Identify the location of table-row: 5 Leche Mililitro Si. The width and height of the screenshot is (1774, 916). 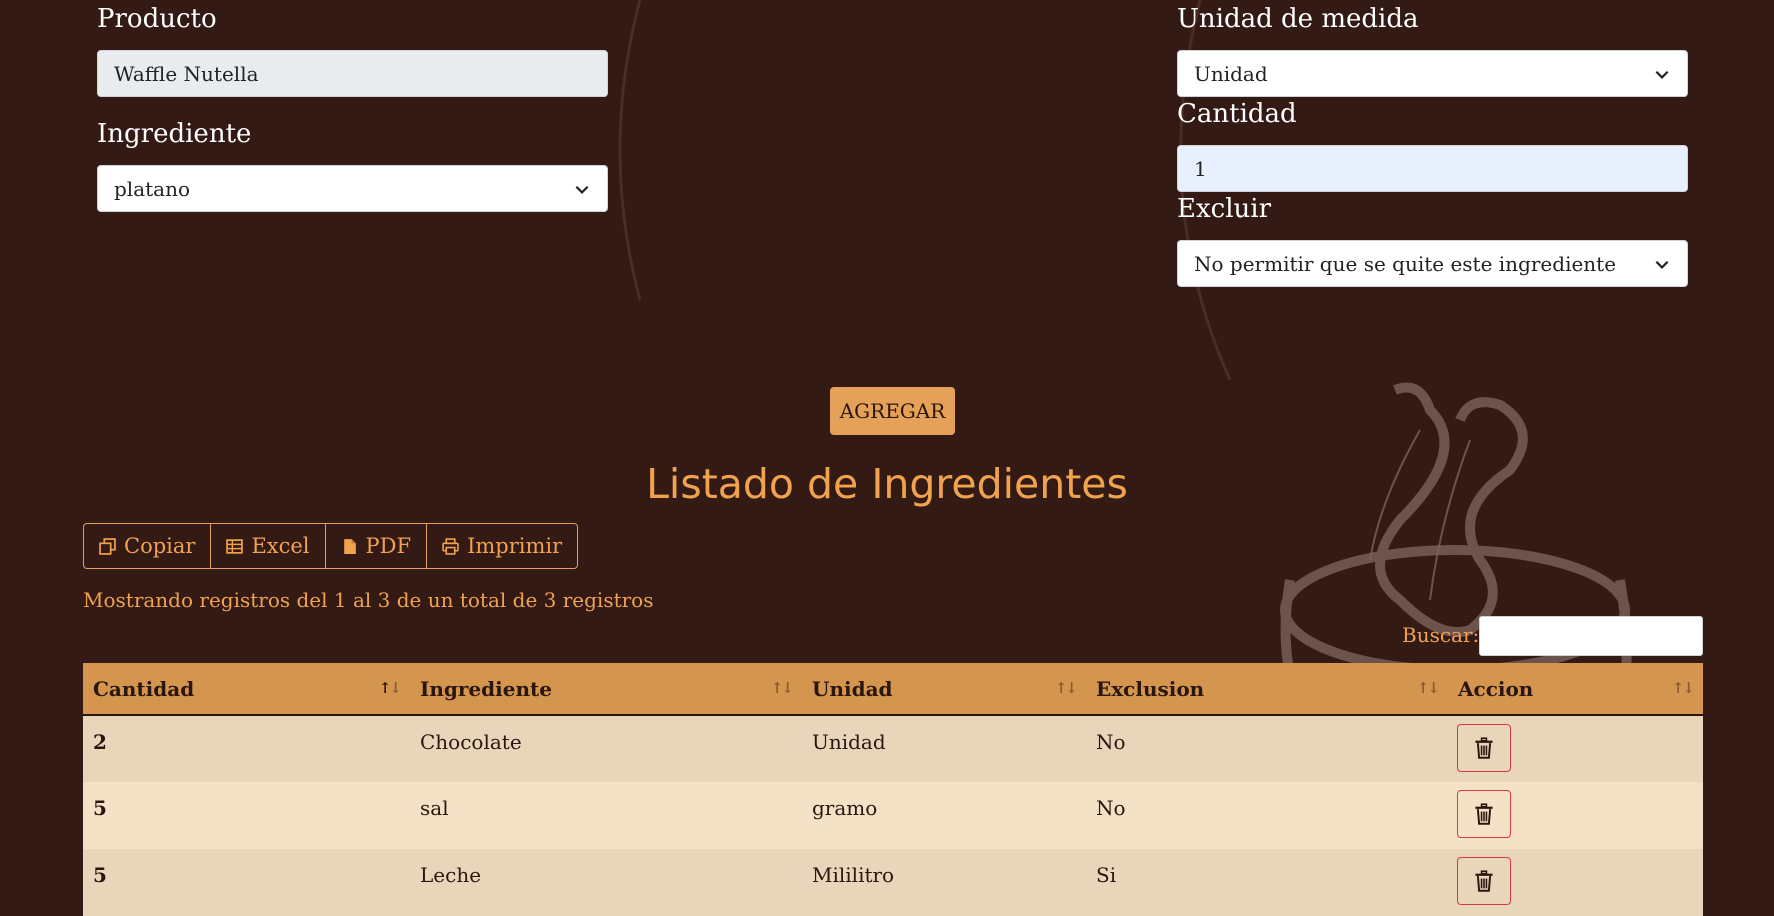
(893, 882).